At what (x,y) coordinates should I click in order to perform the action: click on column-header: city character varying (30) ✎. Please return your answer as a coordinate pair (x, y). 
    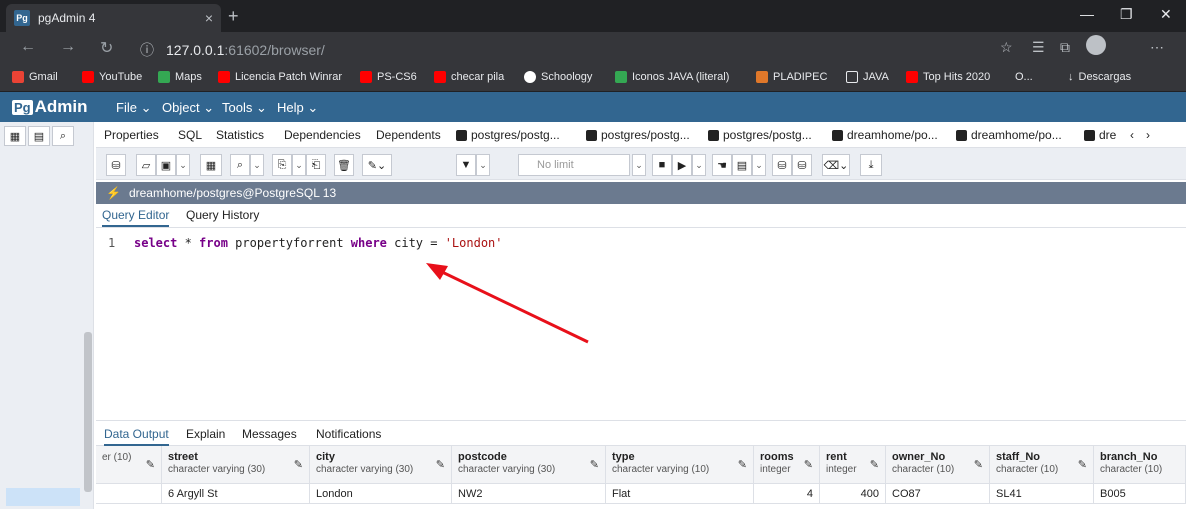
    Looking at the image, I should click on (381, 465).